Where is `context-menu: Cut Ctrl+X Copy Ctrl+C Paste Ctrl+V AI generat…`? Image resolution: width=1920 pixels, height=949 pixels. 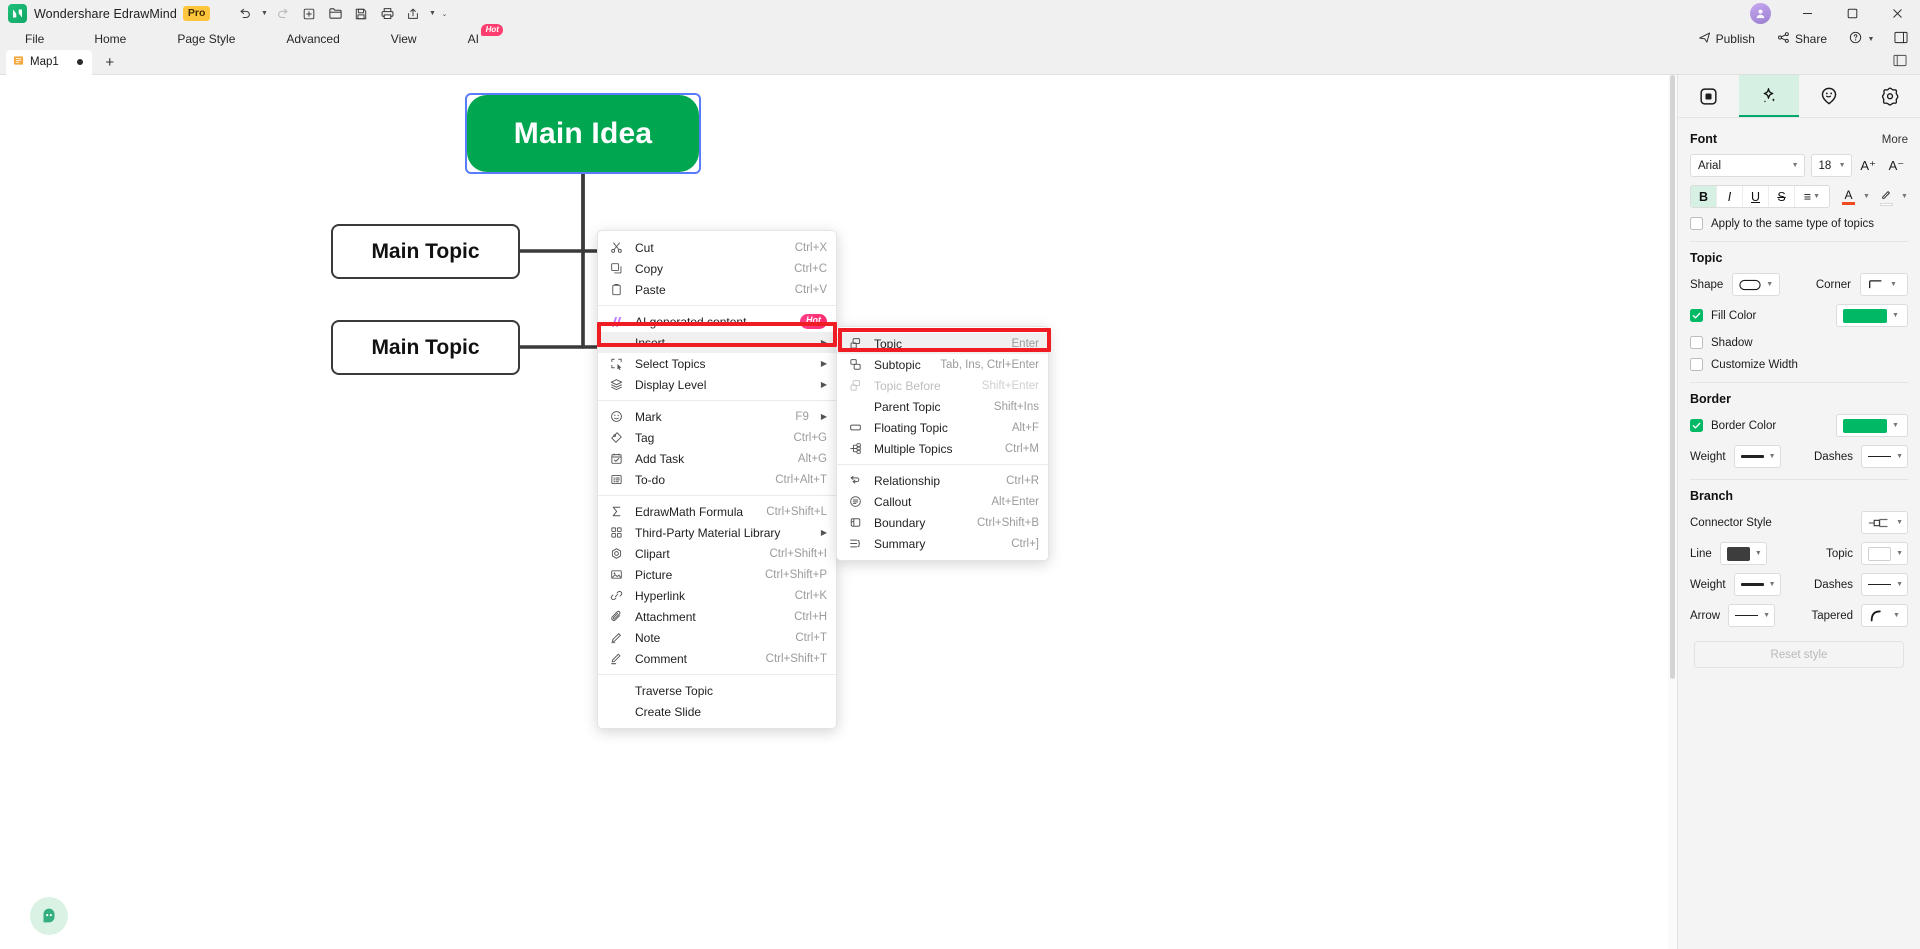
context-menu: Cut Ctrl+X Copy Ctrl+C Paste Ctrl+V AI generat… is located at coordinates (717, 479).